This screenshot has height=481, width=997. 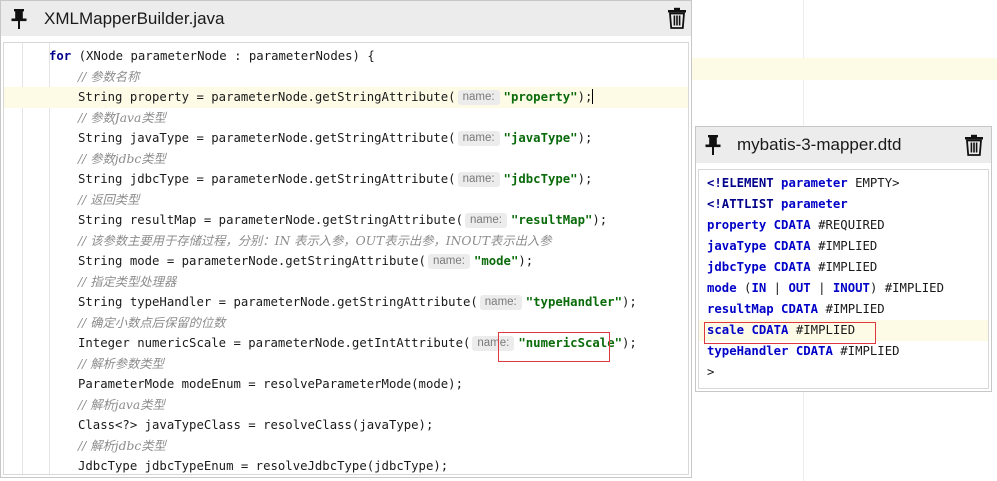 I want to click on string-literal: "resultMap", so click(x=551, y=220).